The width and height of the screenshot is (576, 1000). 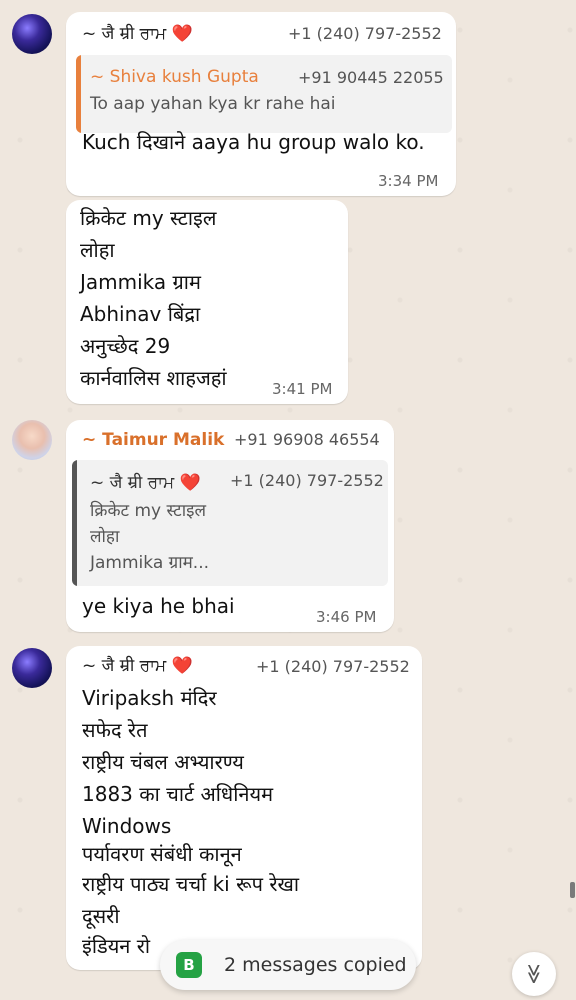 What do you see at coordinates (148, 218) in the screenshot?
I see `message-line: क्रिकेट my स्टाइल` at bounding box center [148, 218].